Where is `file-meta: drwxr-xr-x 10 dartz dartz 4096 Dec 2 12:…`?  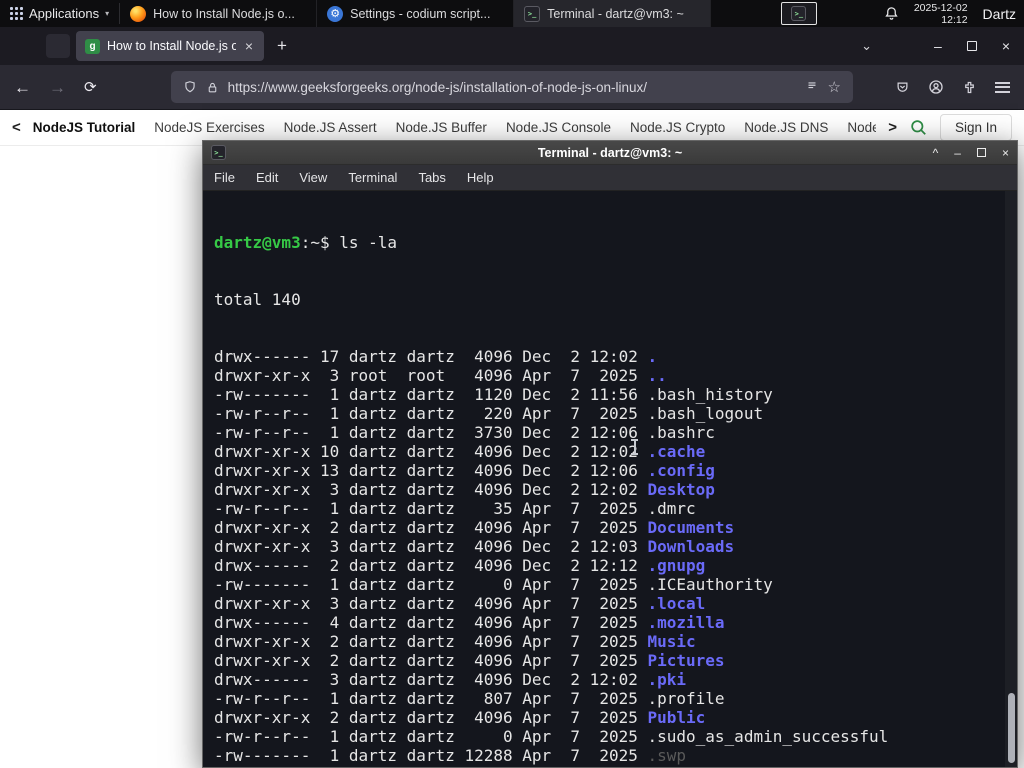
file-meta: drwxr-xr-x 10 dartz dartz 4096 Dec 2 12:… is located at coordinates (431, 451).